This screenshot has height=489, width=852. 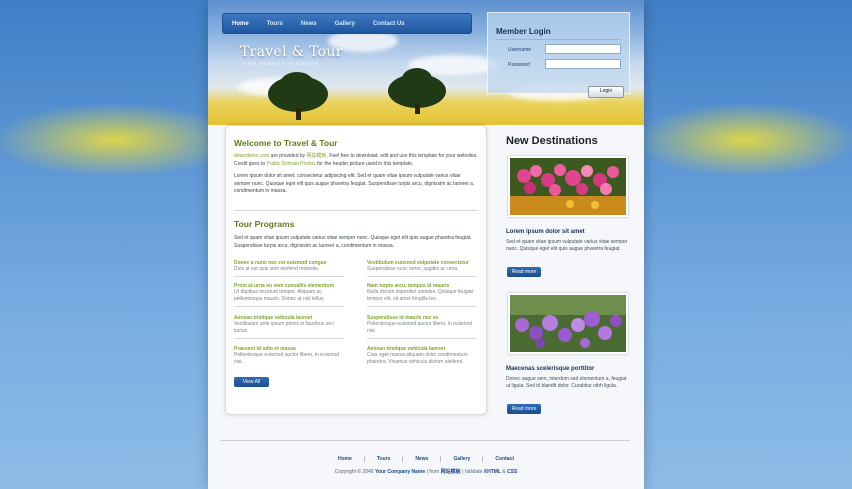 I want to click on footer-nav-gallery: Gallery, so click(x=462, y=459).